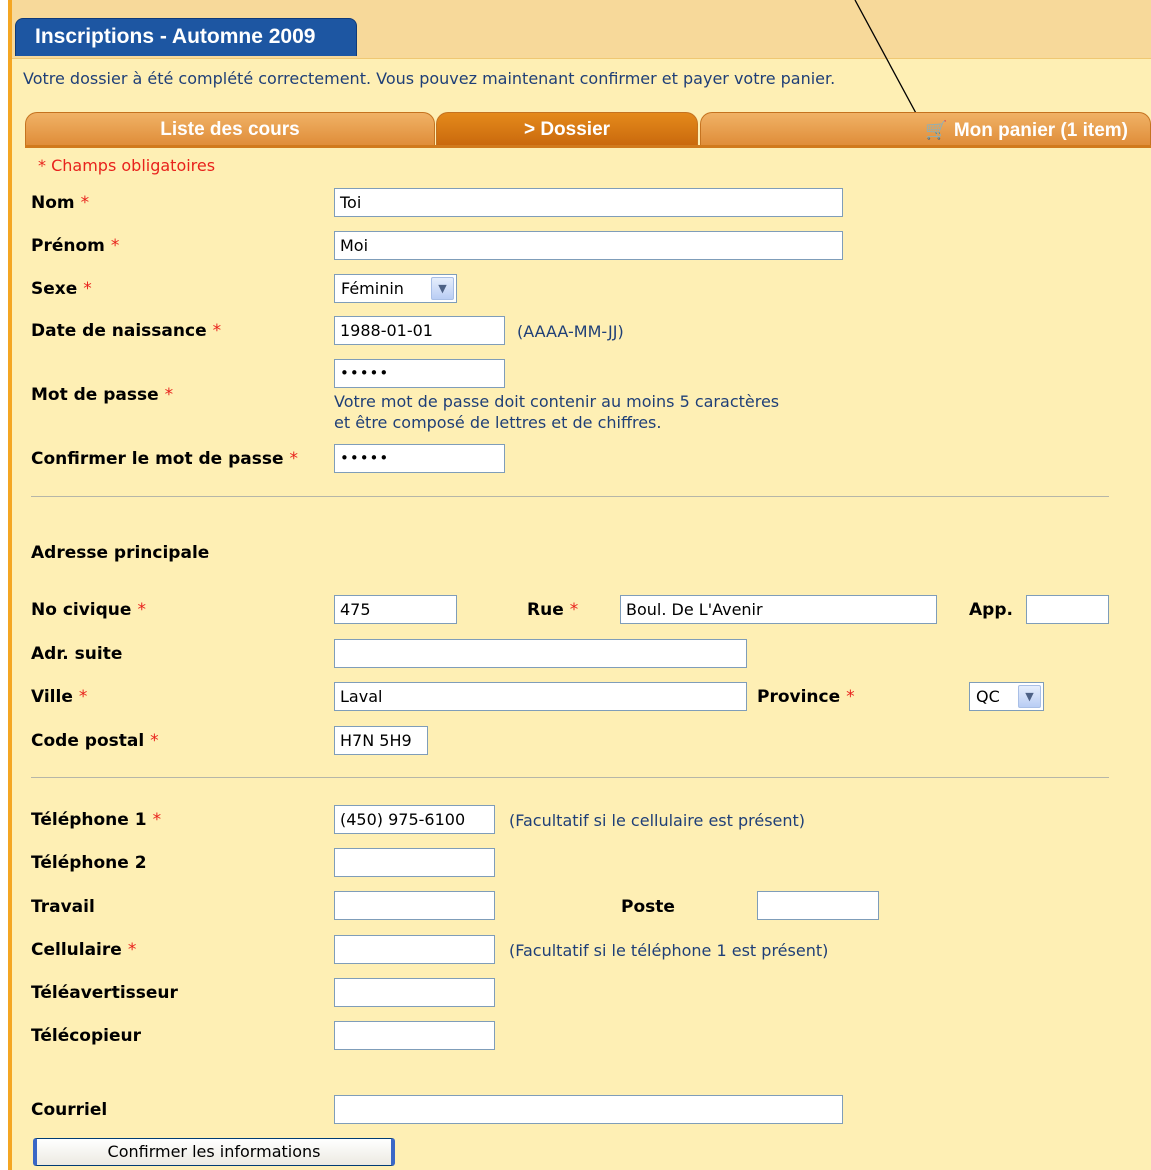 Image resolution: width=1151 pixels, height=1170 pixels. Describe the element at coordinates (588, 202) in the screenshot. I see `nom-input: Toi` at that location.